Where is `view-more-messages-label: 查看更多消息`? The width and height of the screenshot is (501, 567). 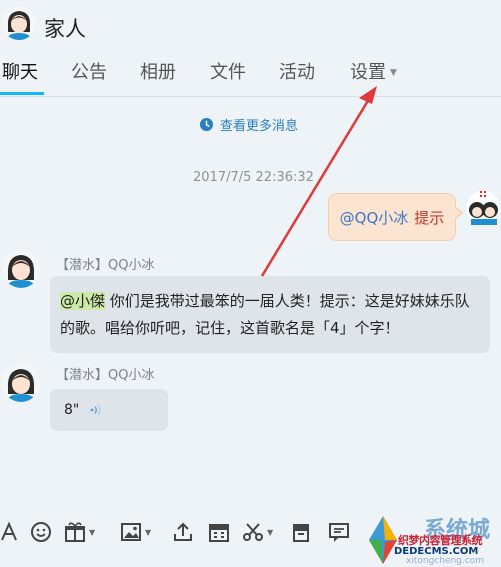
view-more-messages-label: 查看更多消息 is located at coordinates (259, 126).